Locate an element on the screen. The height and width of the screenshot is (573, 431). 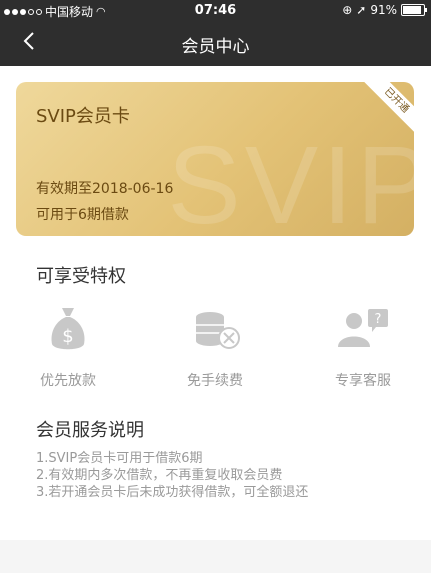
privilege-item: ? 专享客服 is located at coordinates (363, 346).